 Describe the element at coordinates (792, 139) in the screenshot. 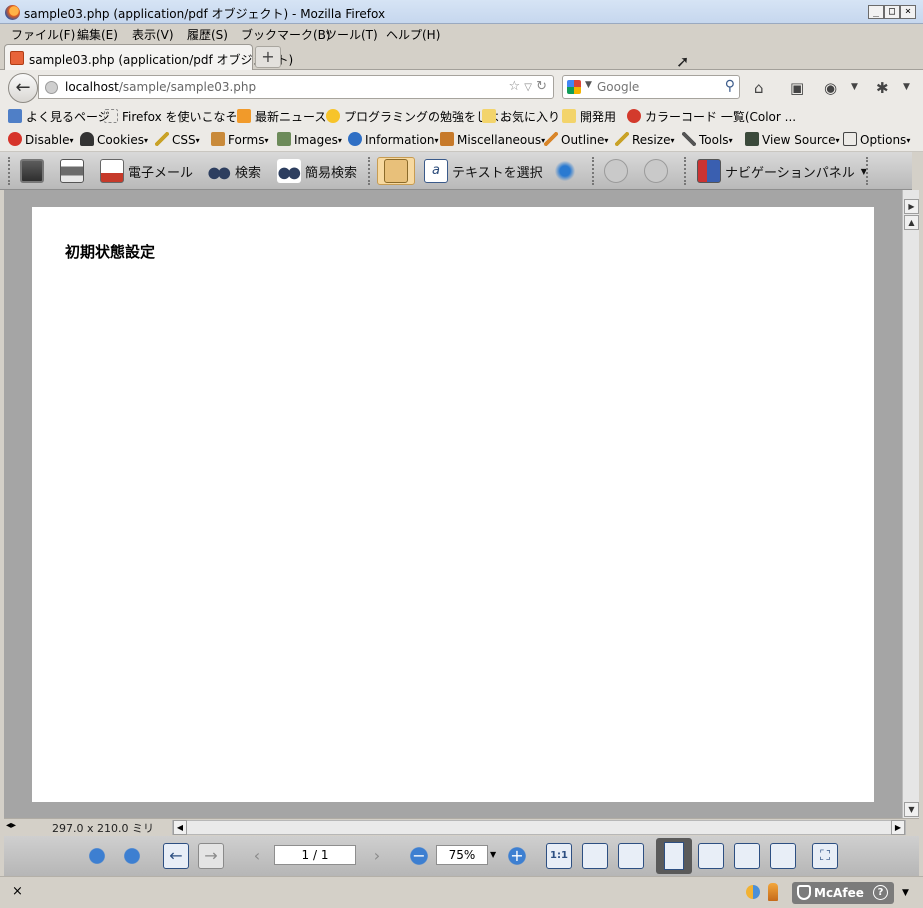

I see `dev-view-source: View Source▾` at that location.